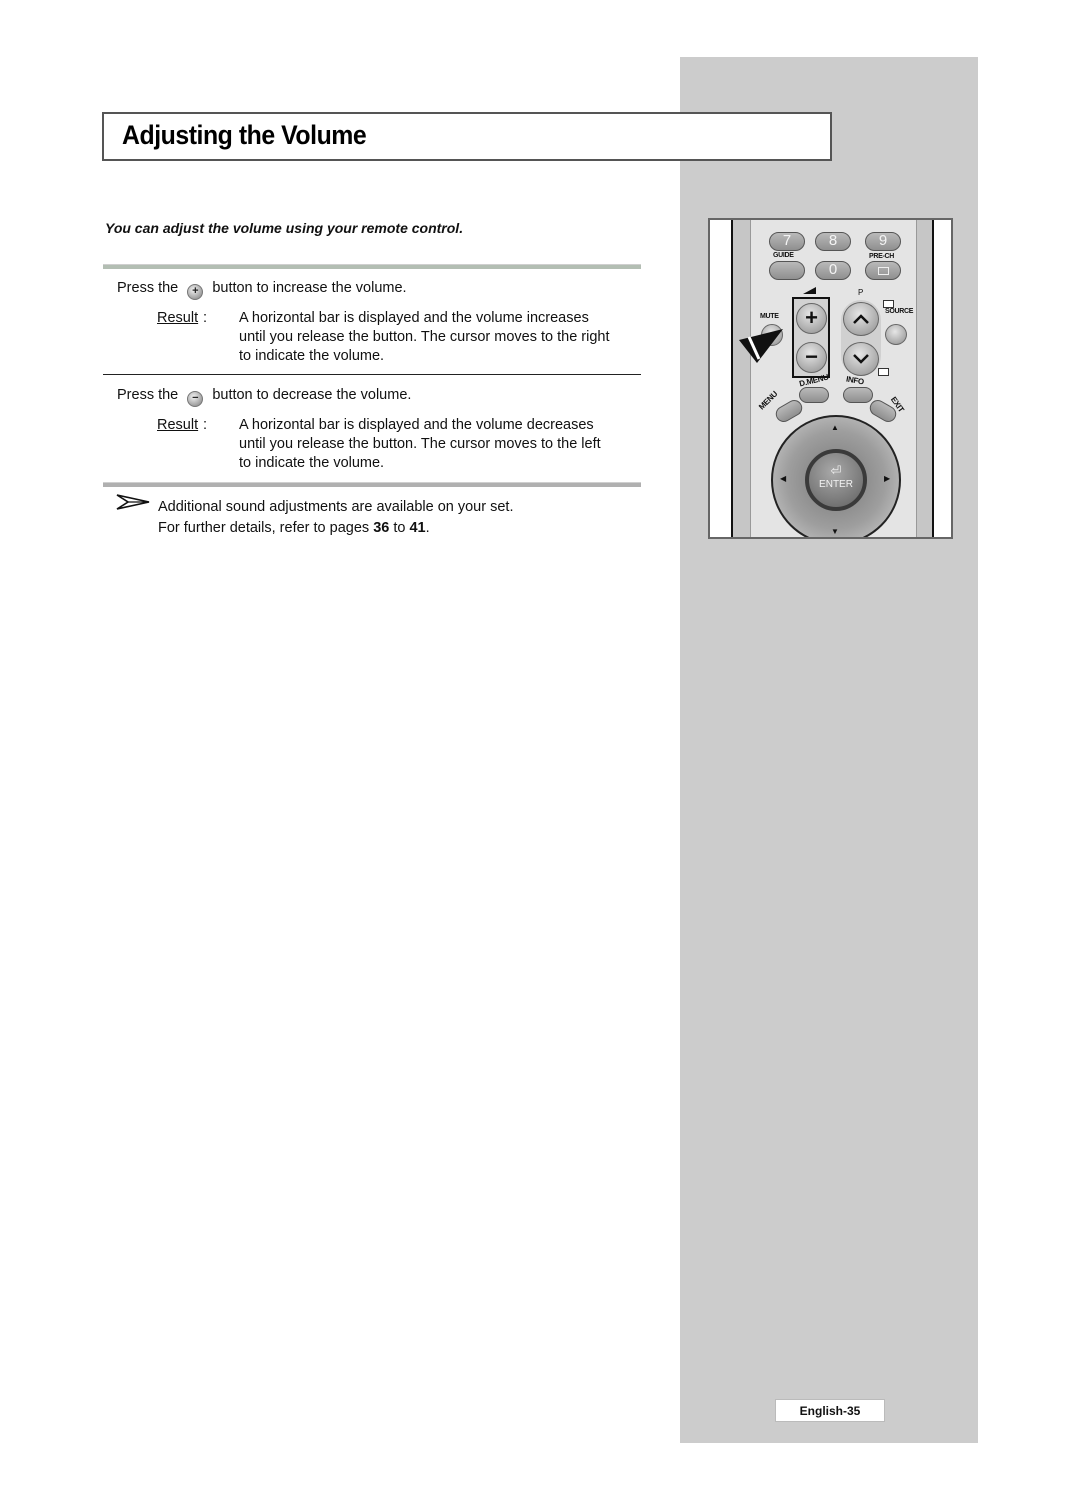  What do you see at coordinates (768, 400) in the screenshot?
I see `menu-label: MENU` at bounding box center [768, 400].